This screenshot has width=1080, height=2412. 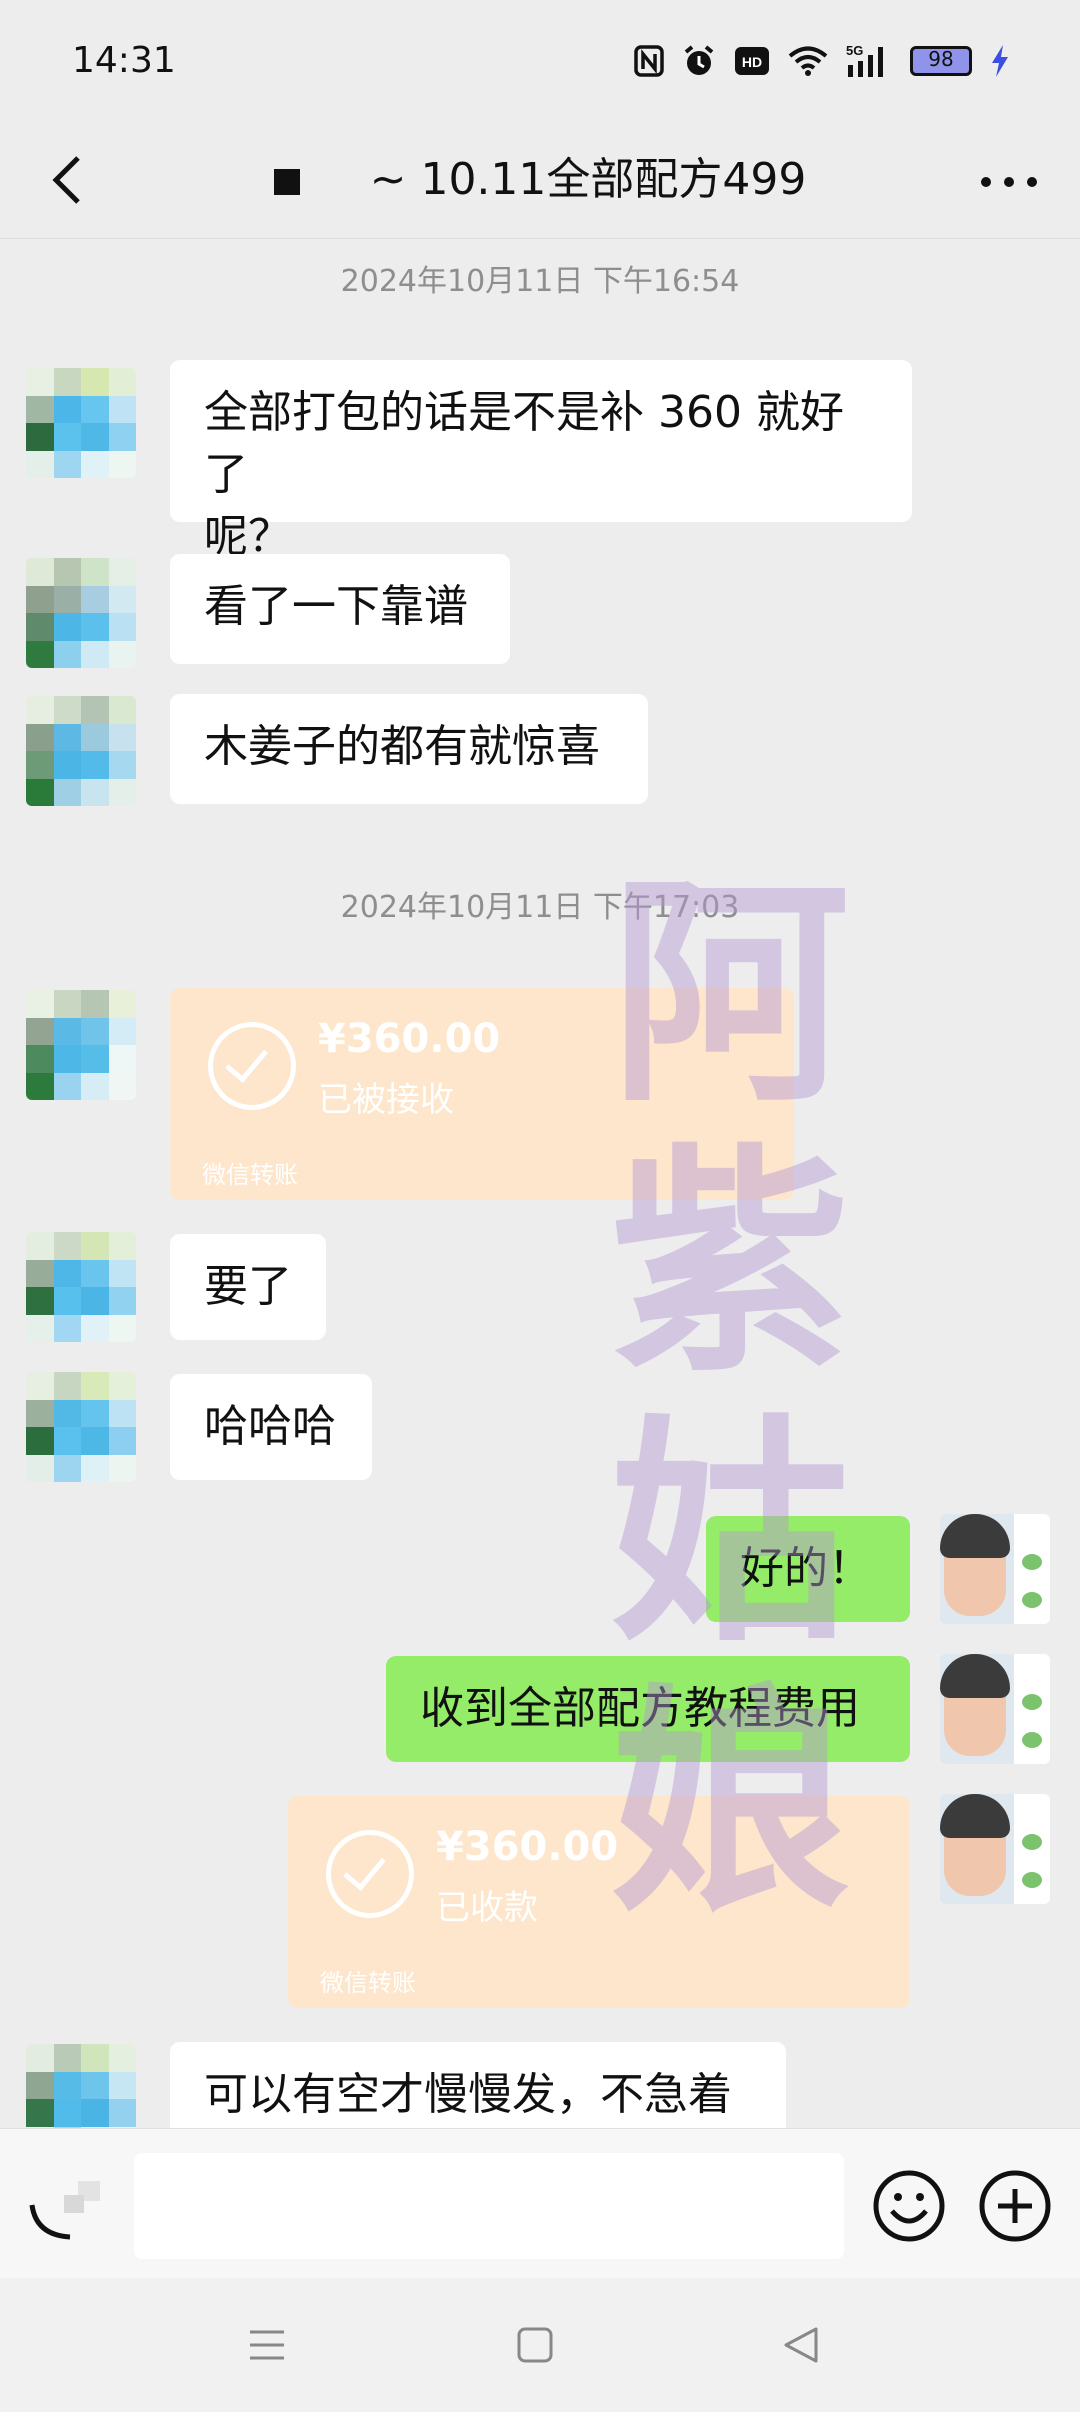 What do you see at coordinates (640, 1708) in the screenshot?
I see `message-text: 收到全部配方教程费用` at bounding box center [640, 1708].